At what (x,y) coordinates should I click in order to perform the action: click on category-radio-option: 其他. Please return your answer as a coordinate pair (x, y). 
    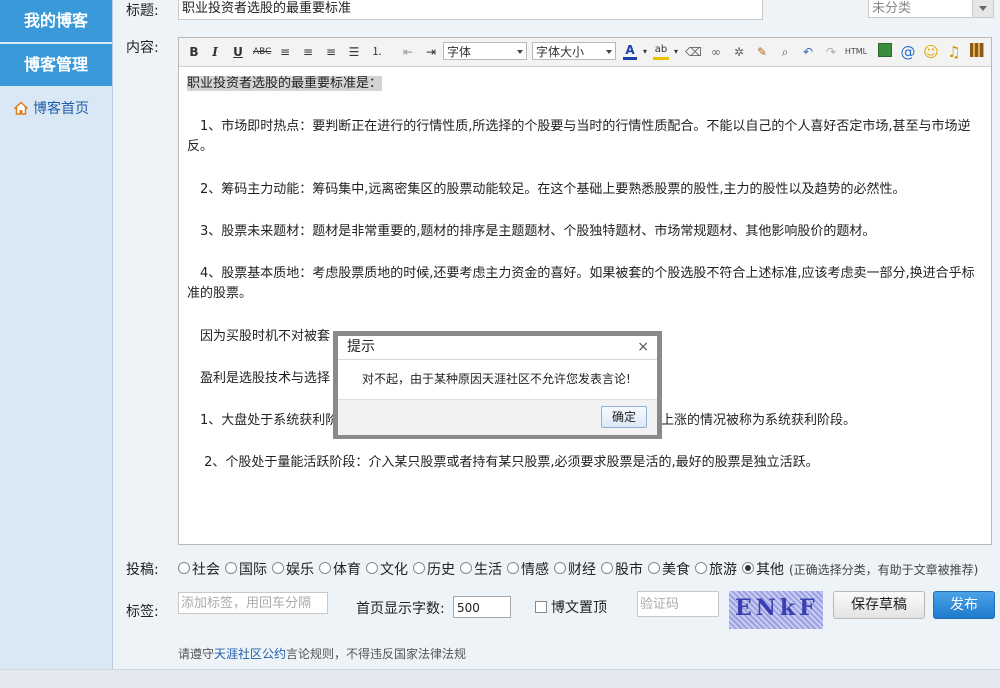
    Looking at the image, I should click on (763, 570).